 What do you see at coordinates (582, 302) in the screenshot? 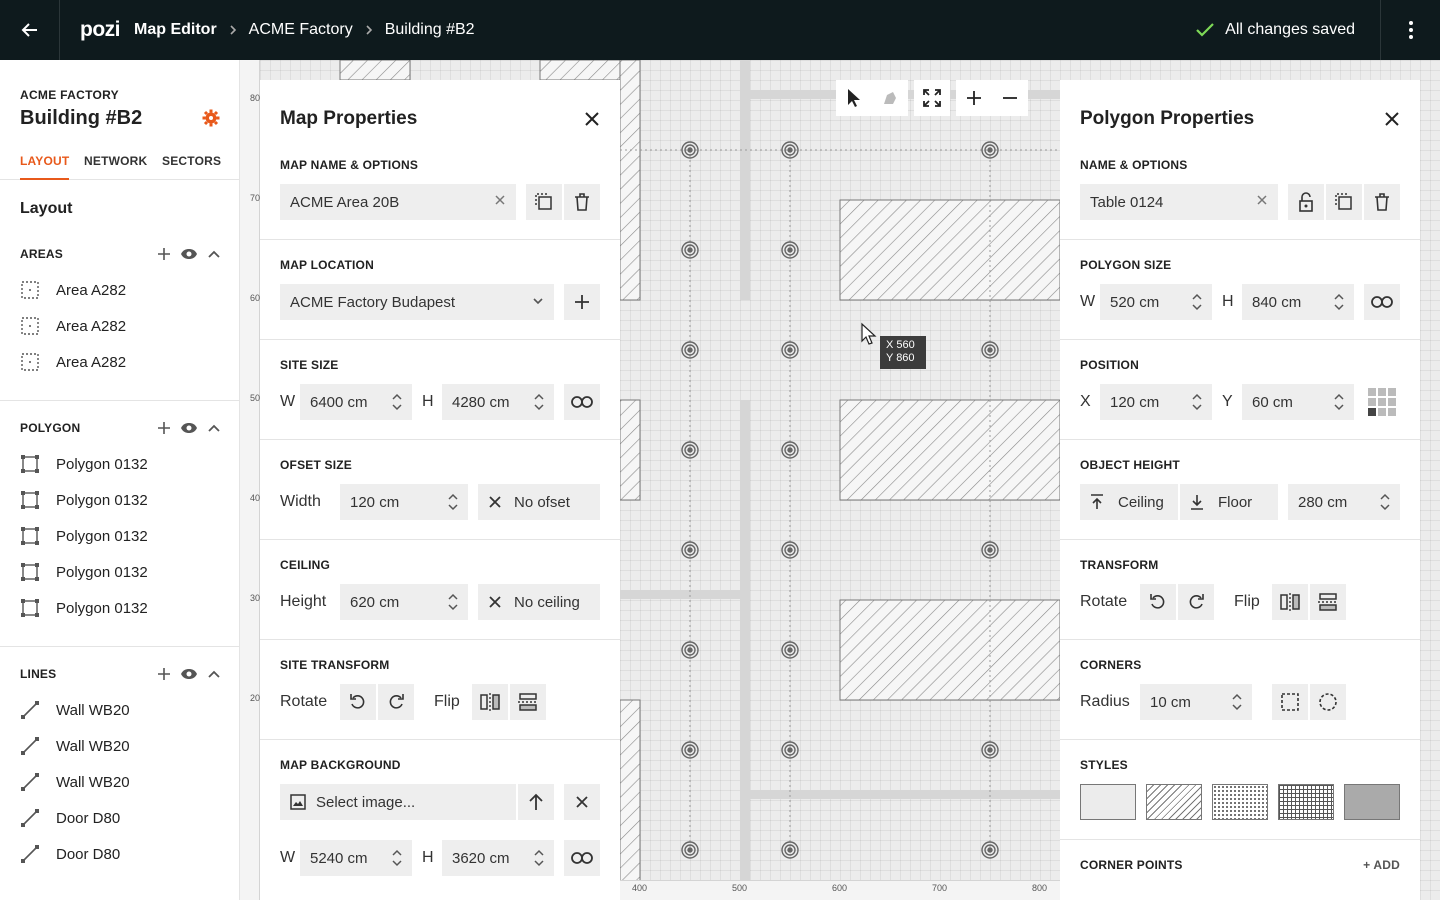
I see `add-location-button` at bounding box center [582, 302].